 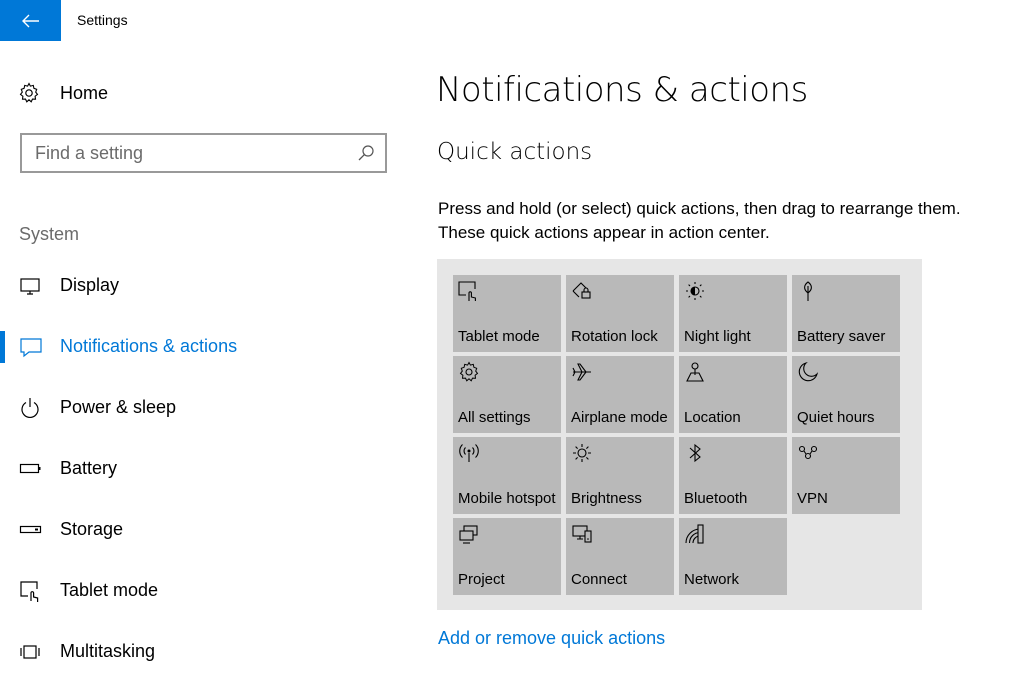 What do you see at coordinates (620, 394) in the screenshot?
I see `tile-airplane-mode: Airplane mode` at bounding box center [620, 394].